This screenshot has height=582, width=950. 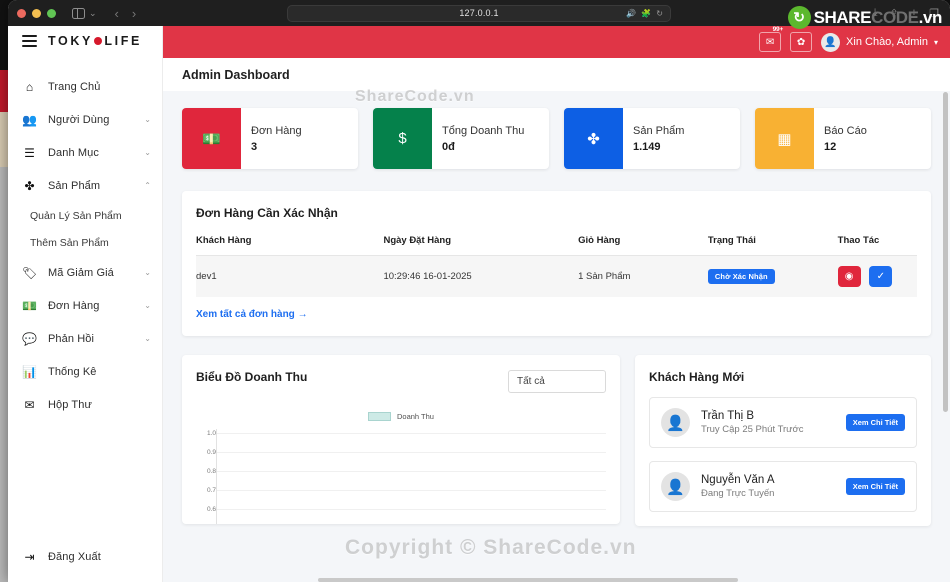 What do you see at coordinates (849, 276) in the screenshot?
I see `view-order-button: ◉` at bounding box center [849, 276].